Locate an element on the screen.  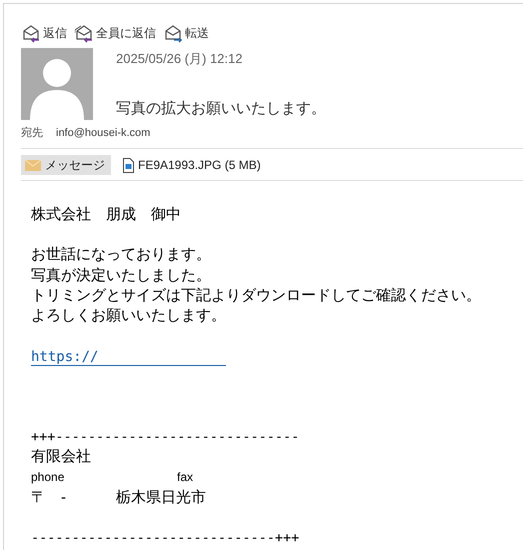
subject-text: 写真の拡大お願いいたします。 is located at coordinates (221, 108).